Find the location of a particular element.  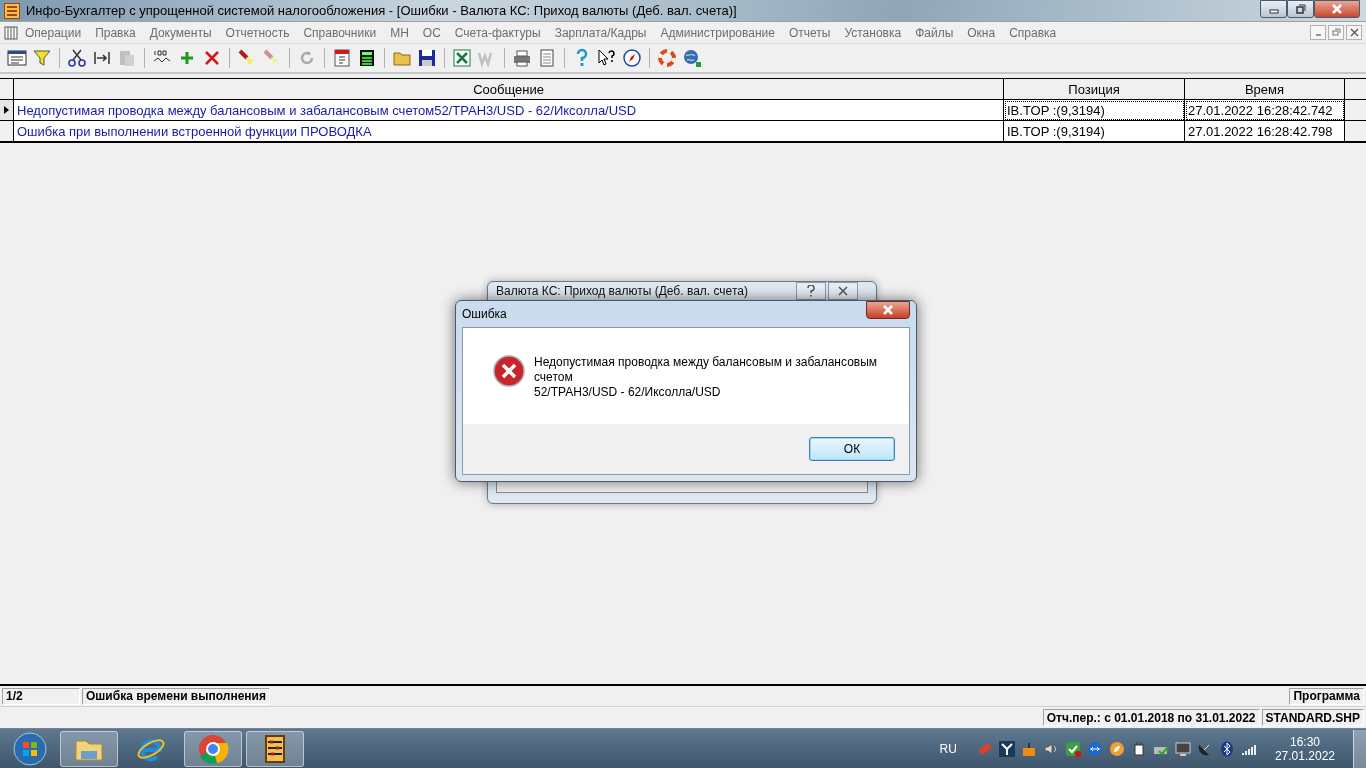

windows-logo-icon is located at coordinates (30, 749).